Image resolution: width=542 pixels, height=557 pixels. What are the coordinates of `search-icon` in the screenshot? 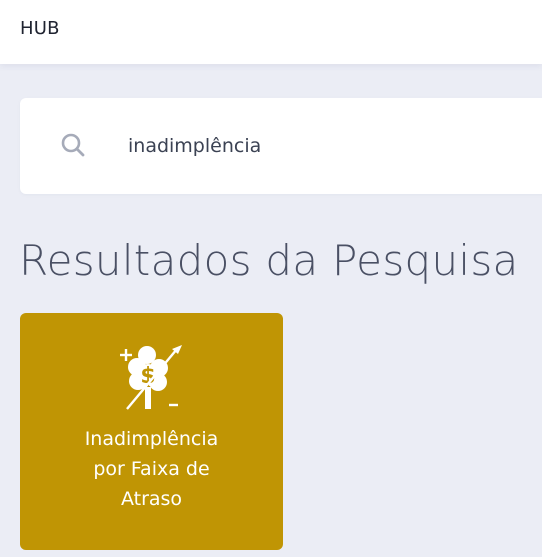 It's located at (73, 145).